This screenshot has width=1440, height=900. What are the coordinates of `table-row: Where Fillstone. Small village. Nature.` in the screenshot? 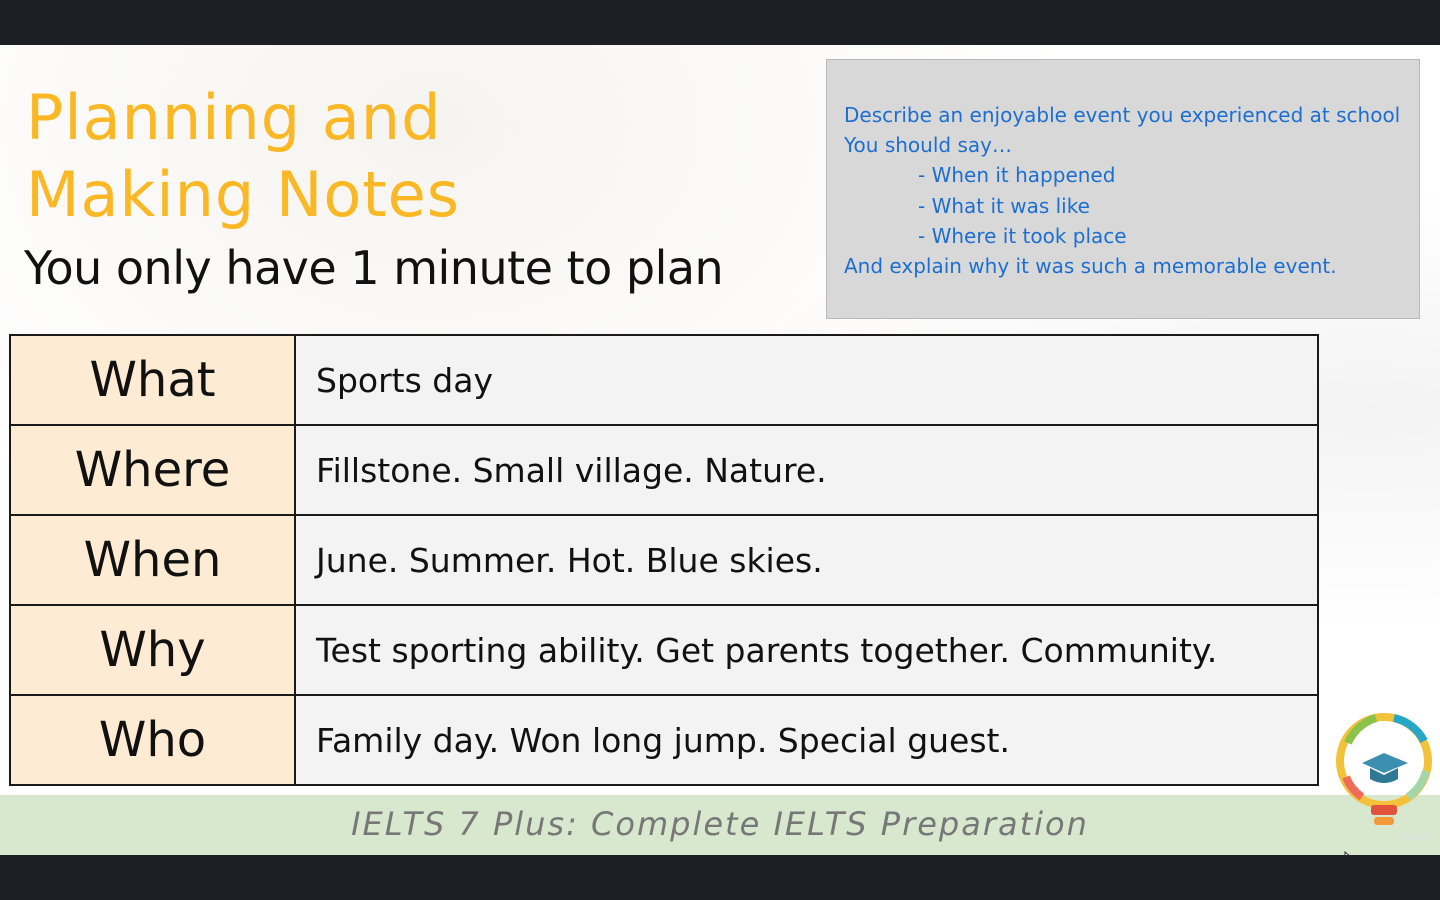 It's located at (664, 470).